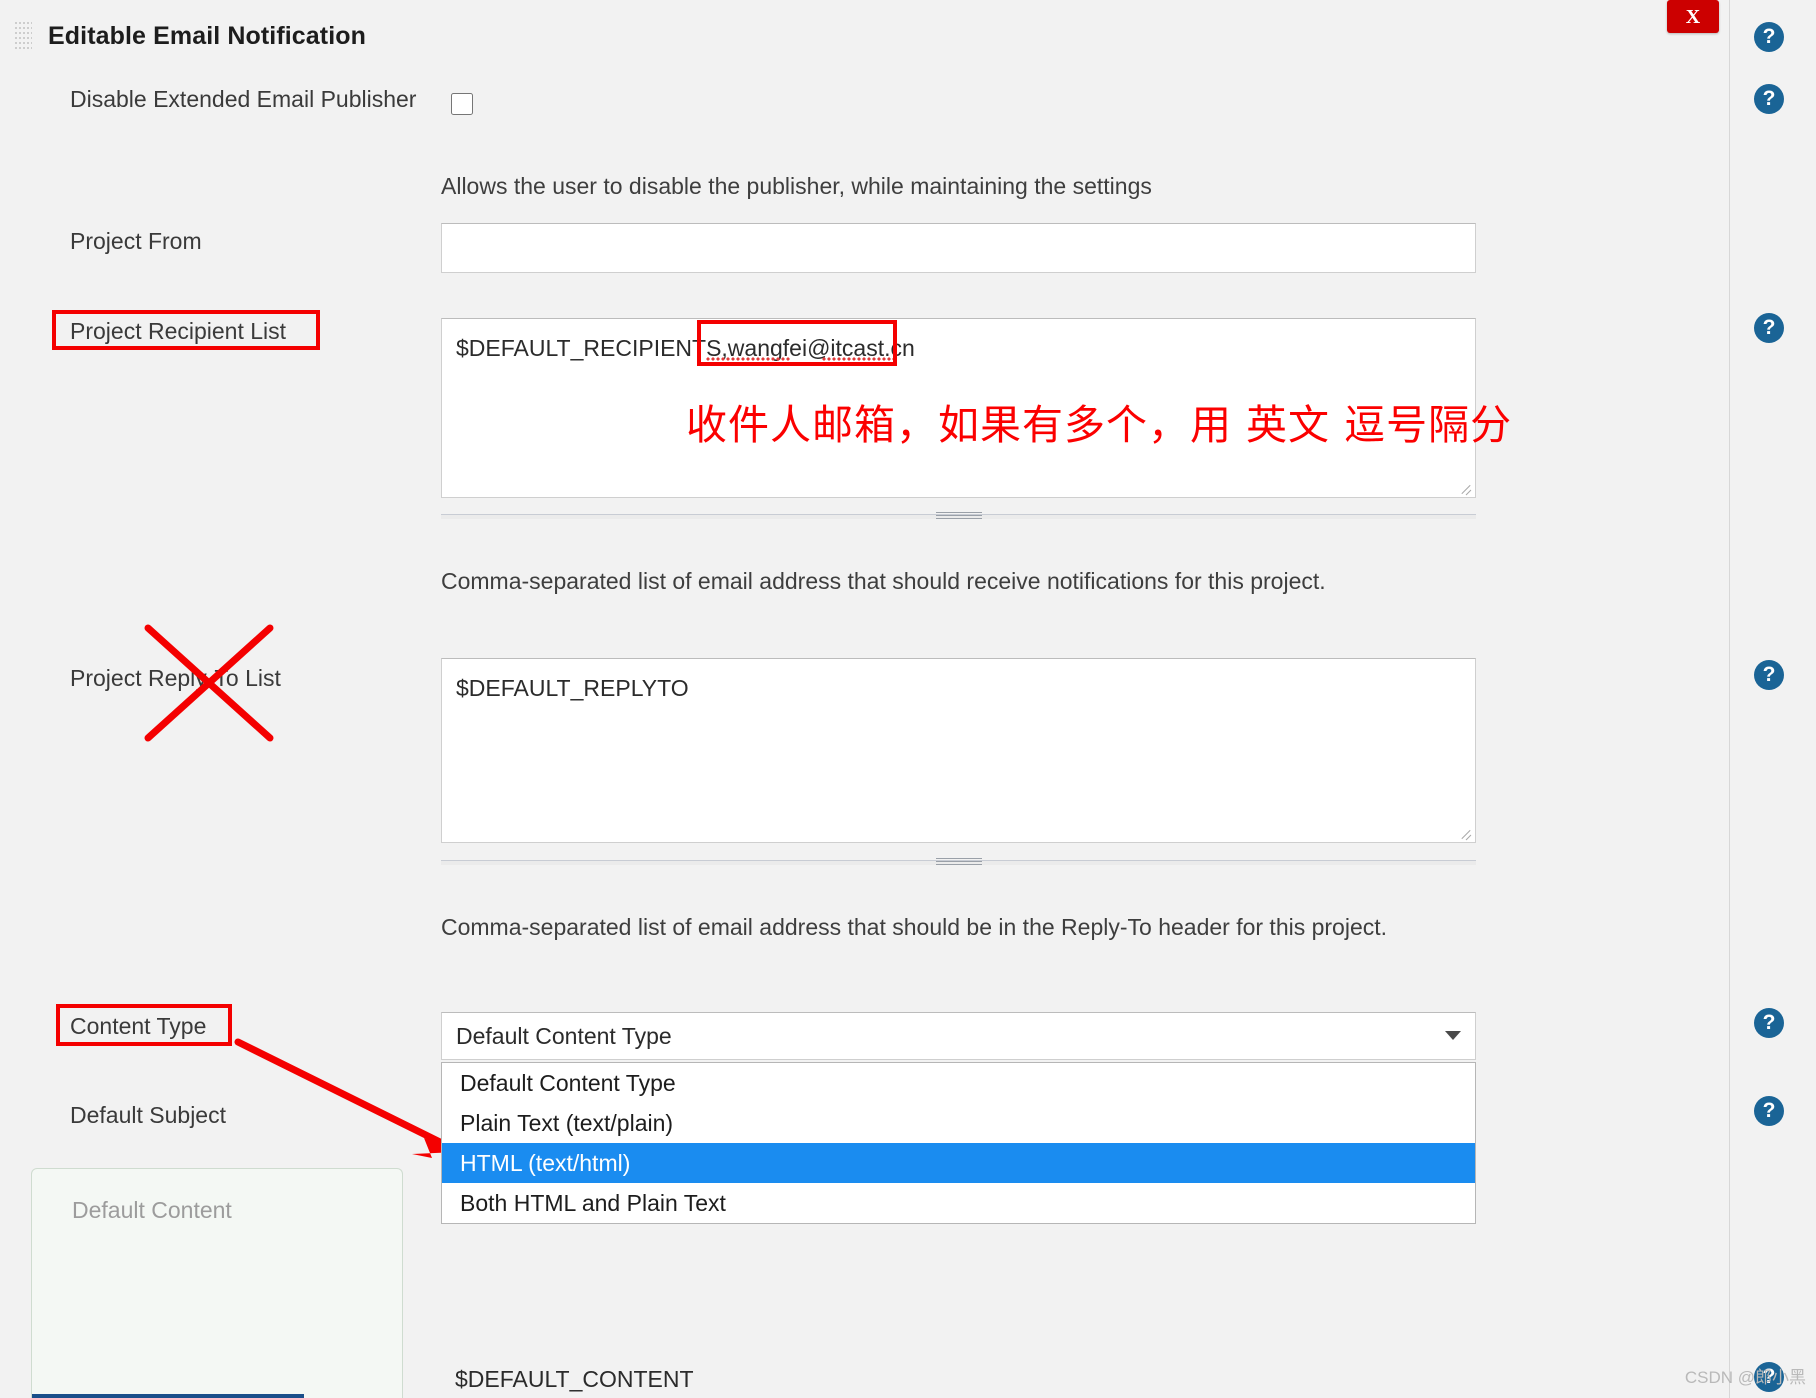 The image size is (1816, 1398). Describe the element at coordinates (1693, 16) in the screenshot. I see `close-button: X` at that location.